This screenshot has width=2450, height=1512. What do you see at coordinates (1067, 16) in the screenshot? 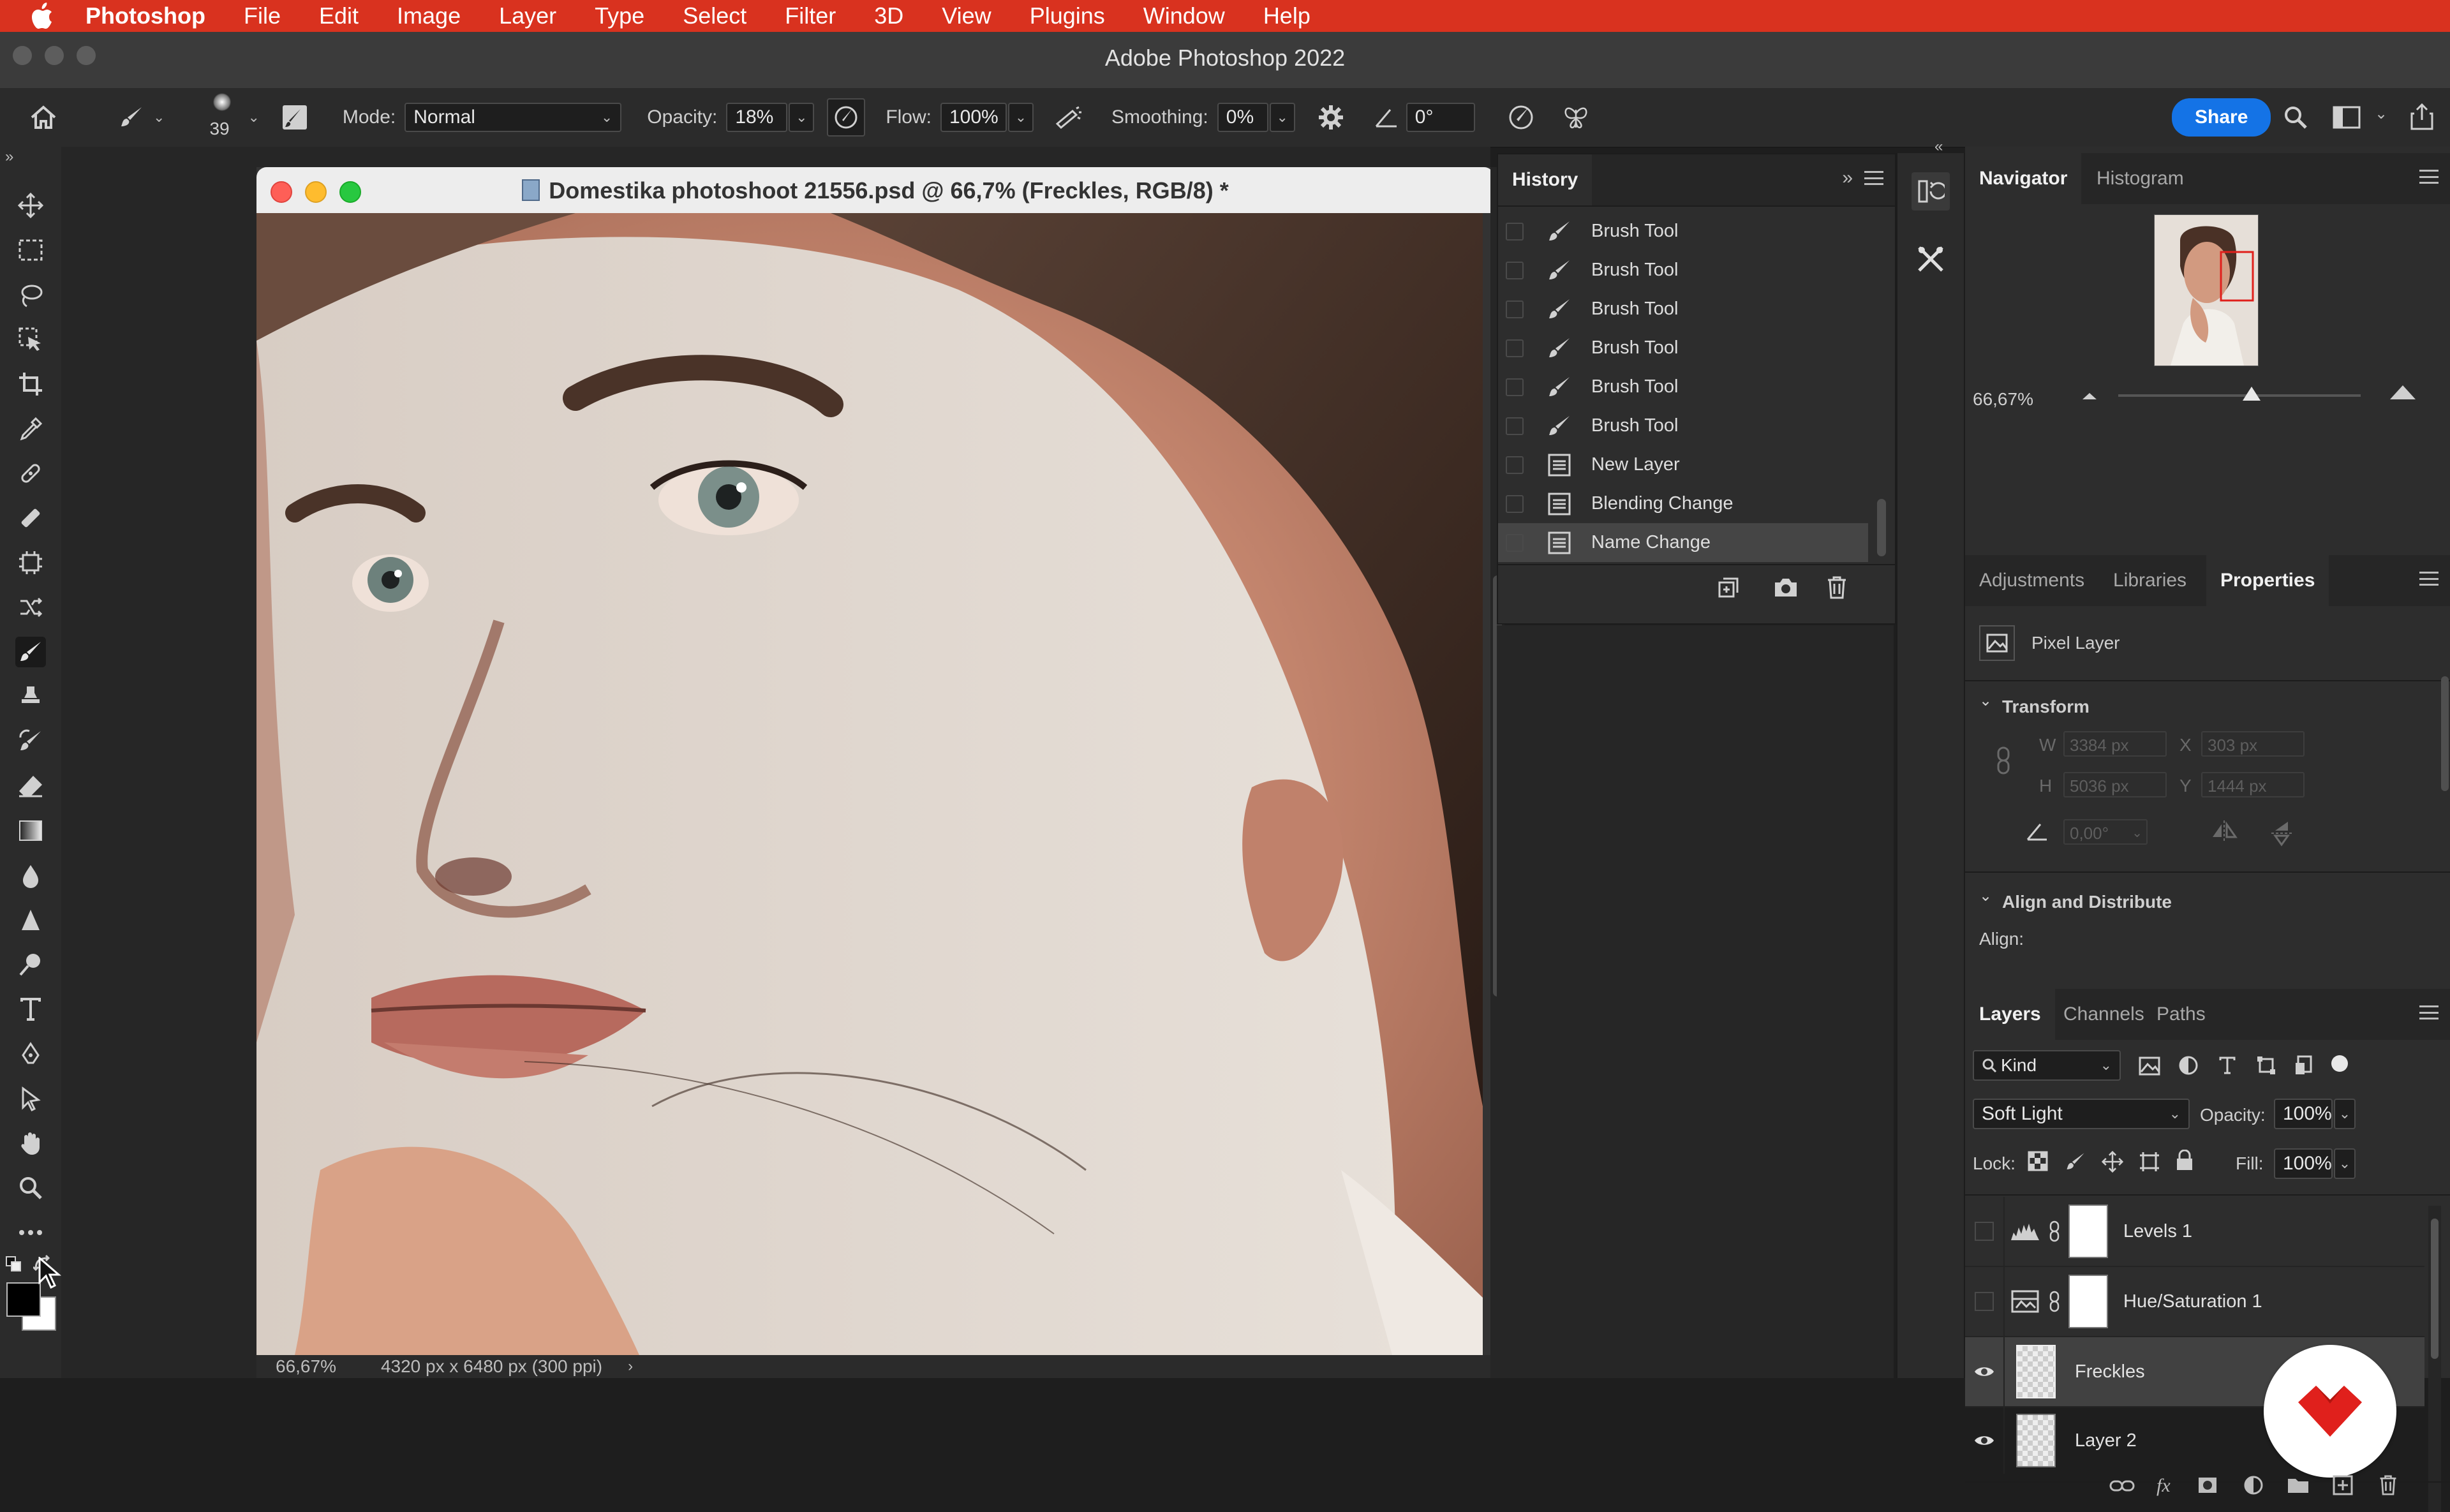
I see `menu-plugins: Plugins` at bounding box center [1067, 16].